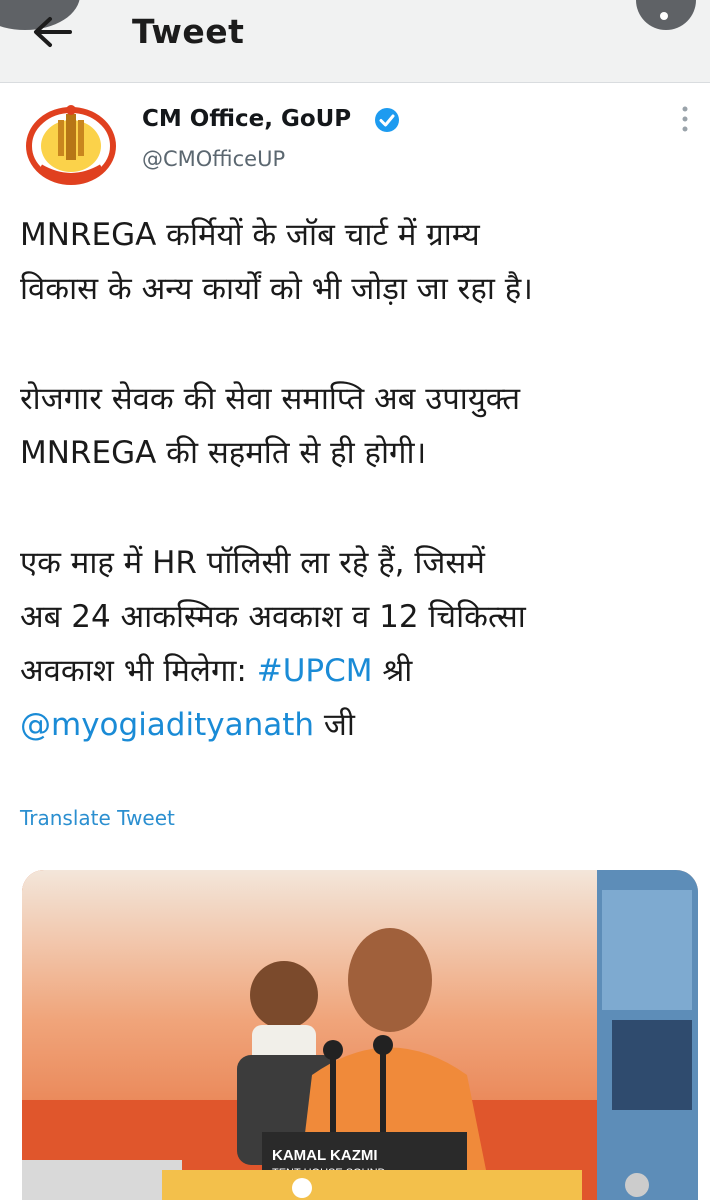  Describe the element at coordinates (250, 235) in the screenshot. I see `text-line: MNREGA कर्मियों के जॉब चार्ट में ग्राम्य` at that location.